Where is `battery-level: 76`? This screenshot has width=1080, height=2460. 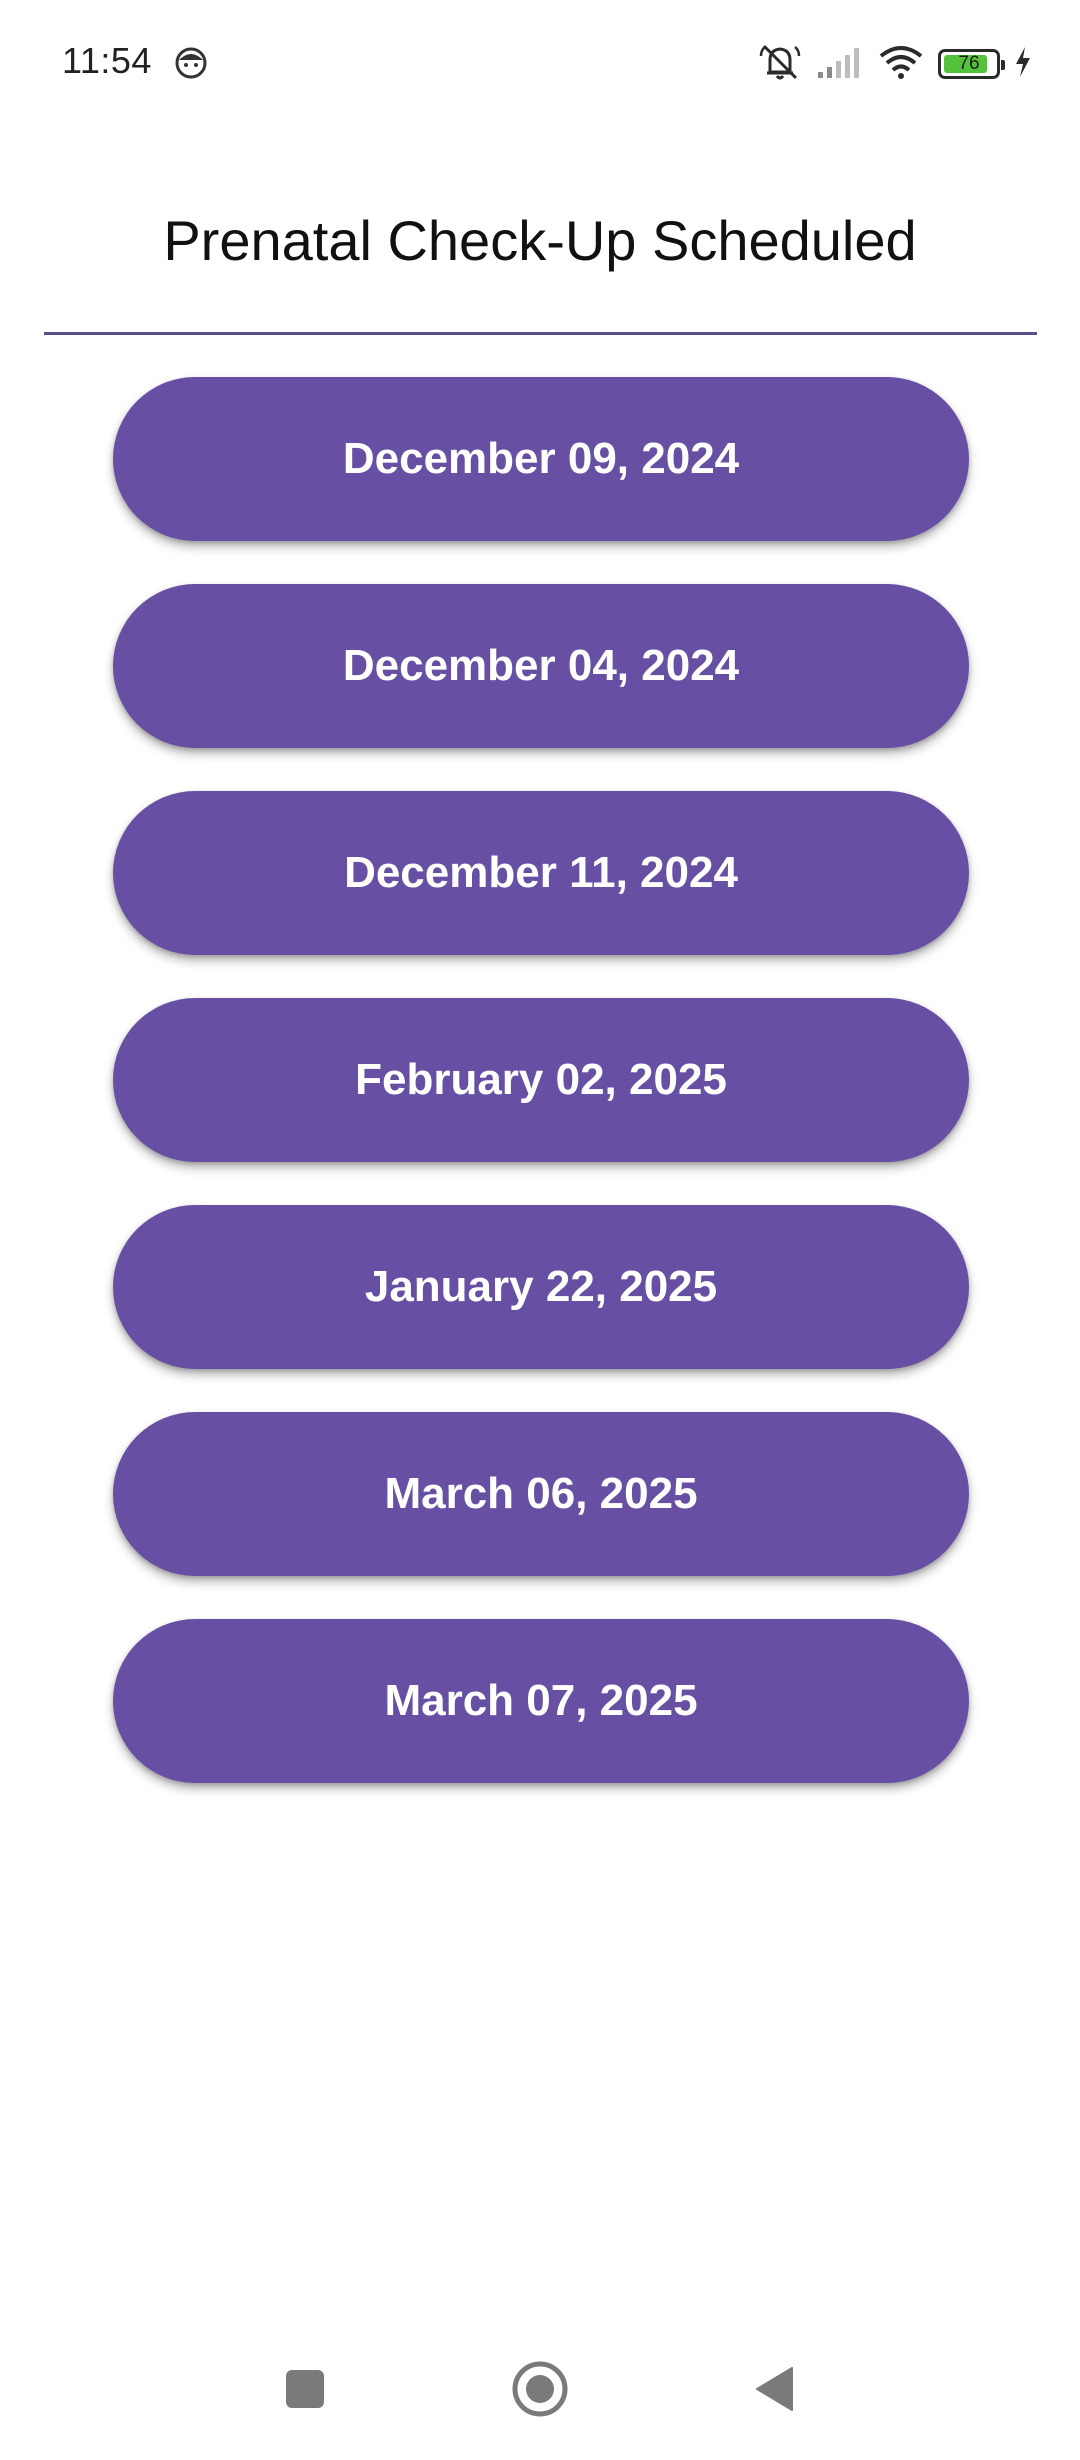 battery-level: 76 is located at coordinates (969, 63).